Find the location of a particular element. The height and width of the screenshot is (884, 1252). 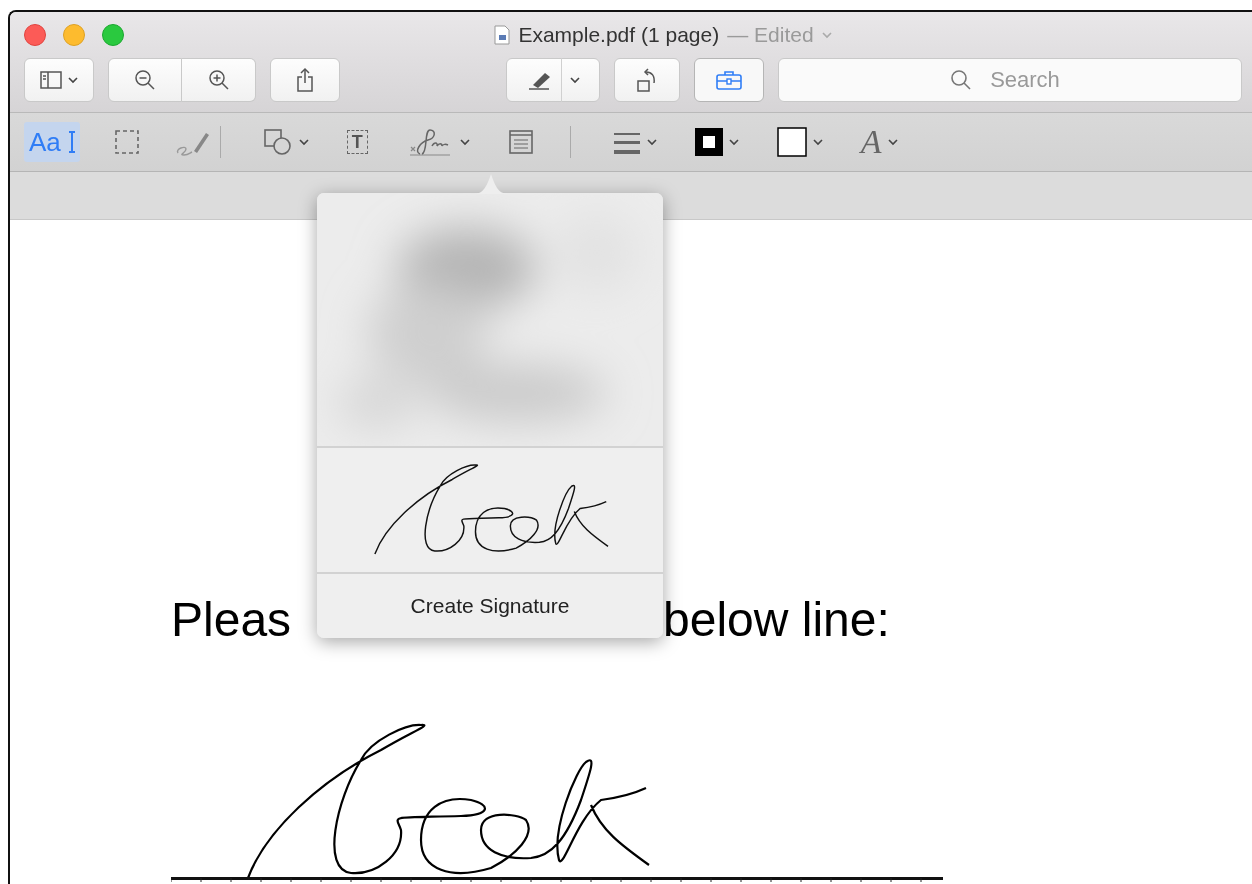

i-beam-icon is located at coordinates (71, 142).